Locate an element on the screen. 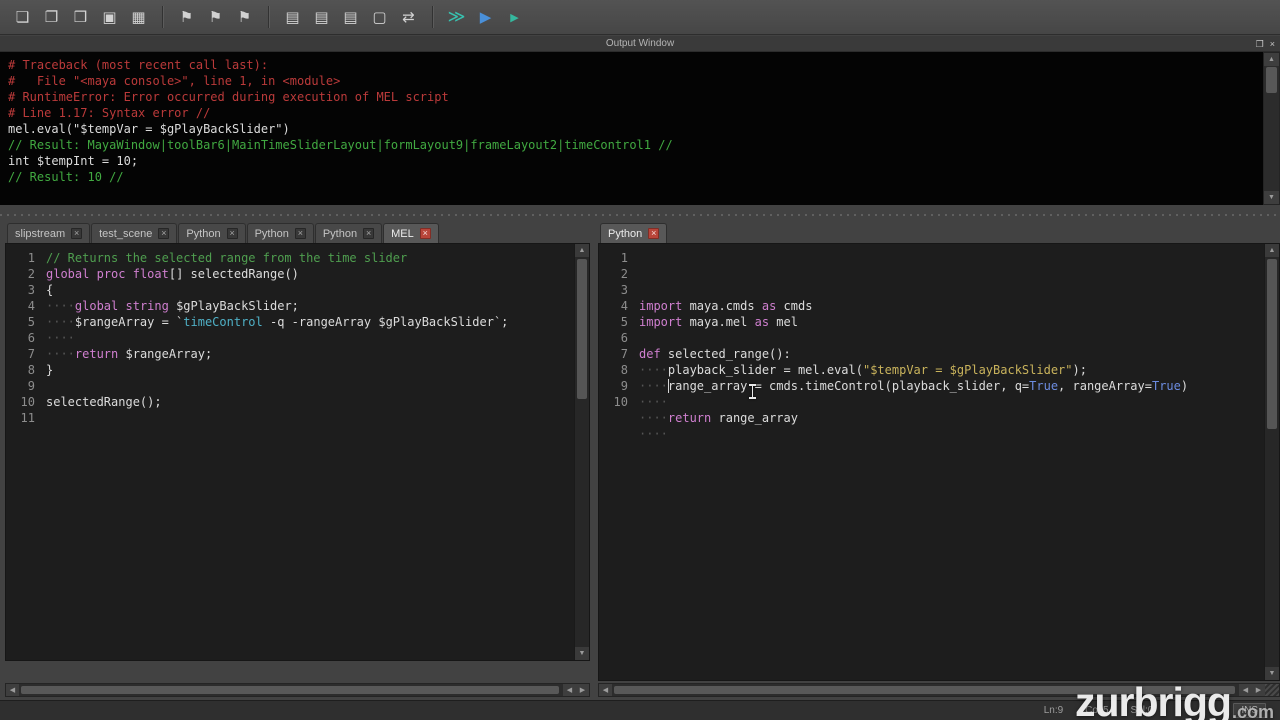 The width and height of the screenshot is (1280, 720). right-tab-bar: Python × is located at coordinates (939, 232).